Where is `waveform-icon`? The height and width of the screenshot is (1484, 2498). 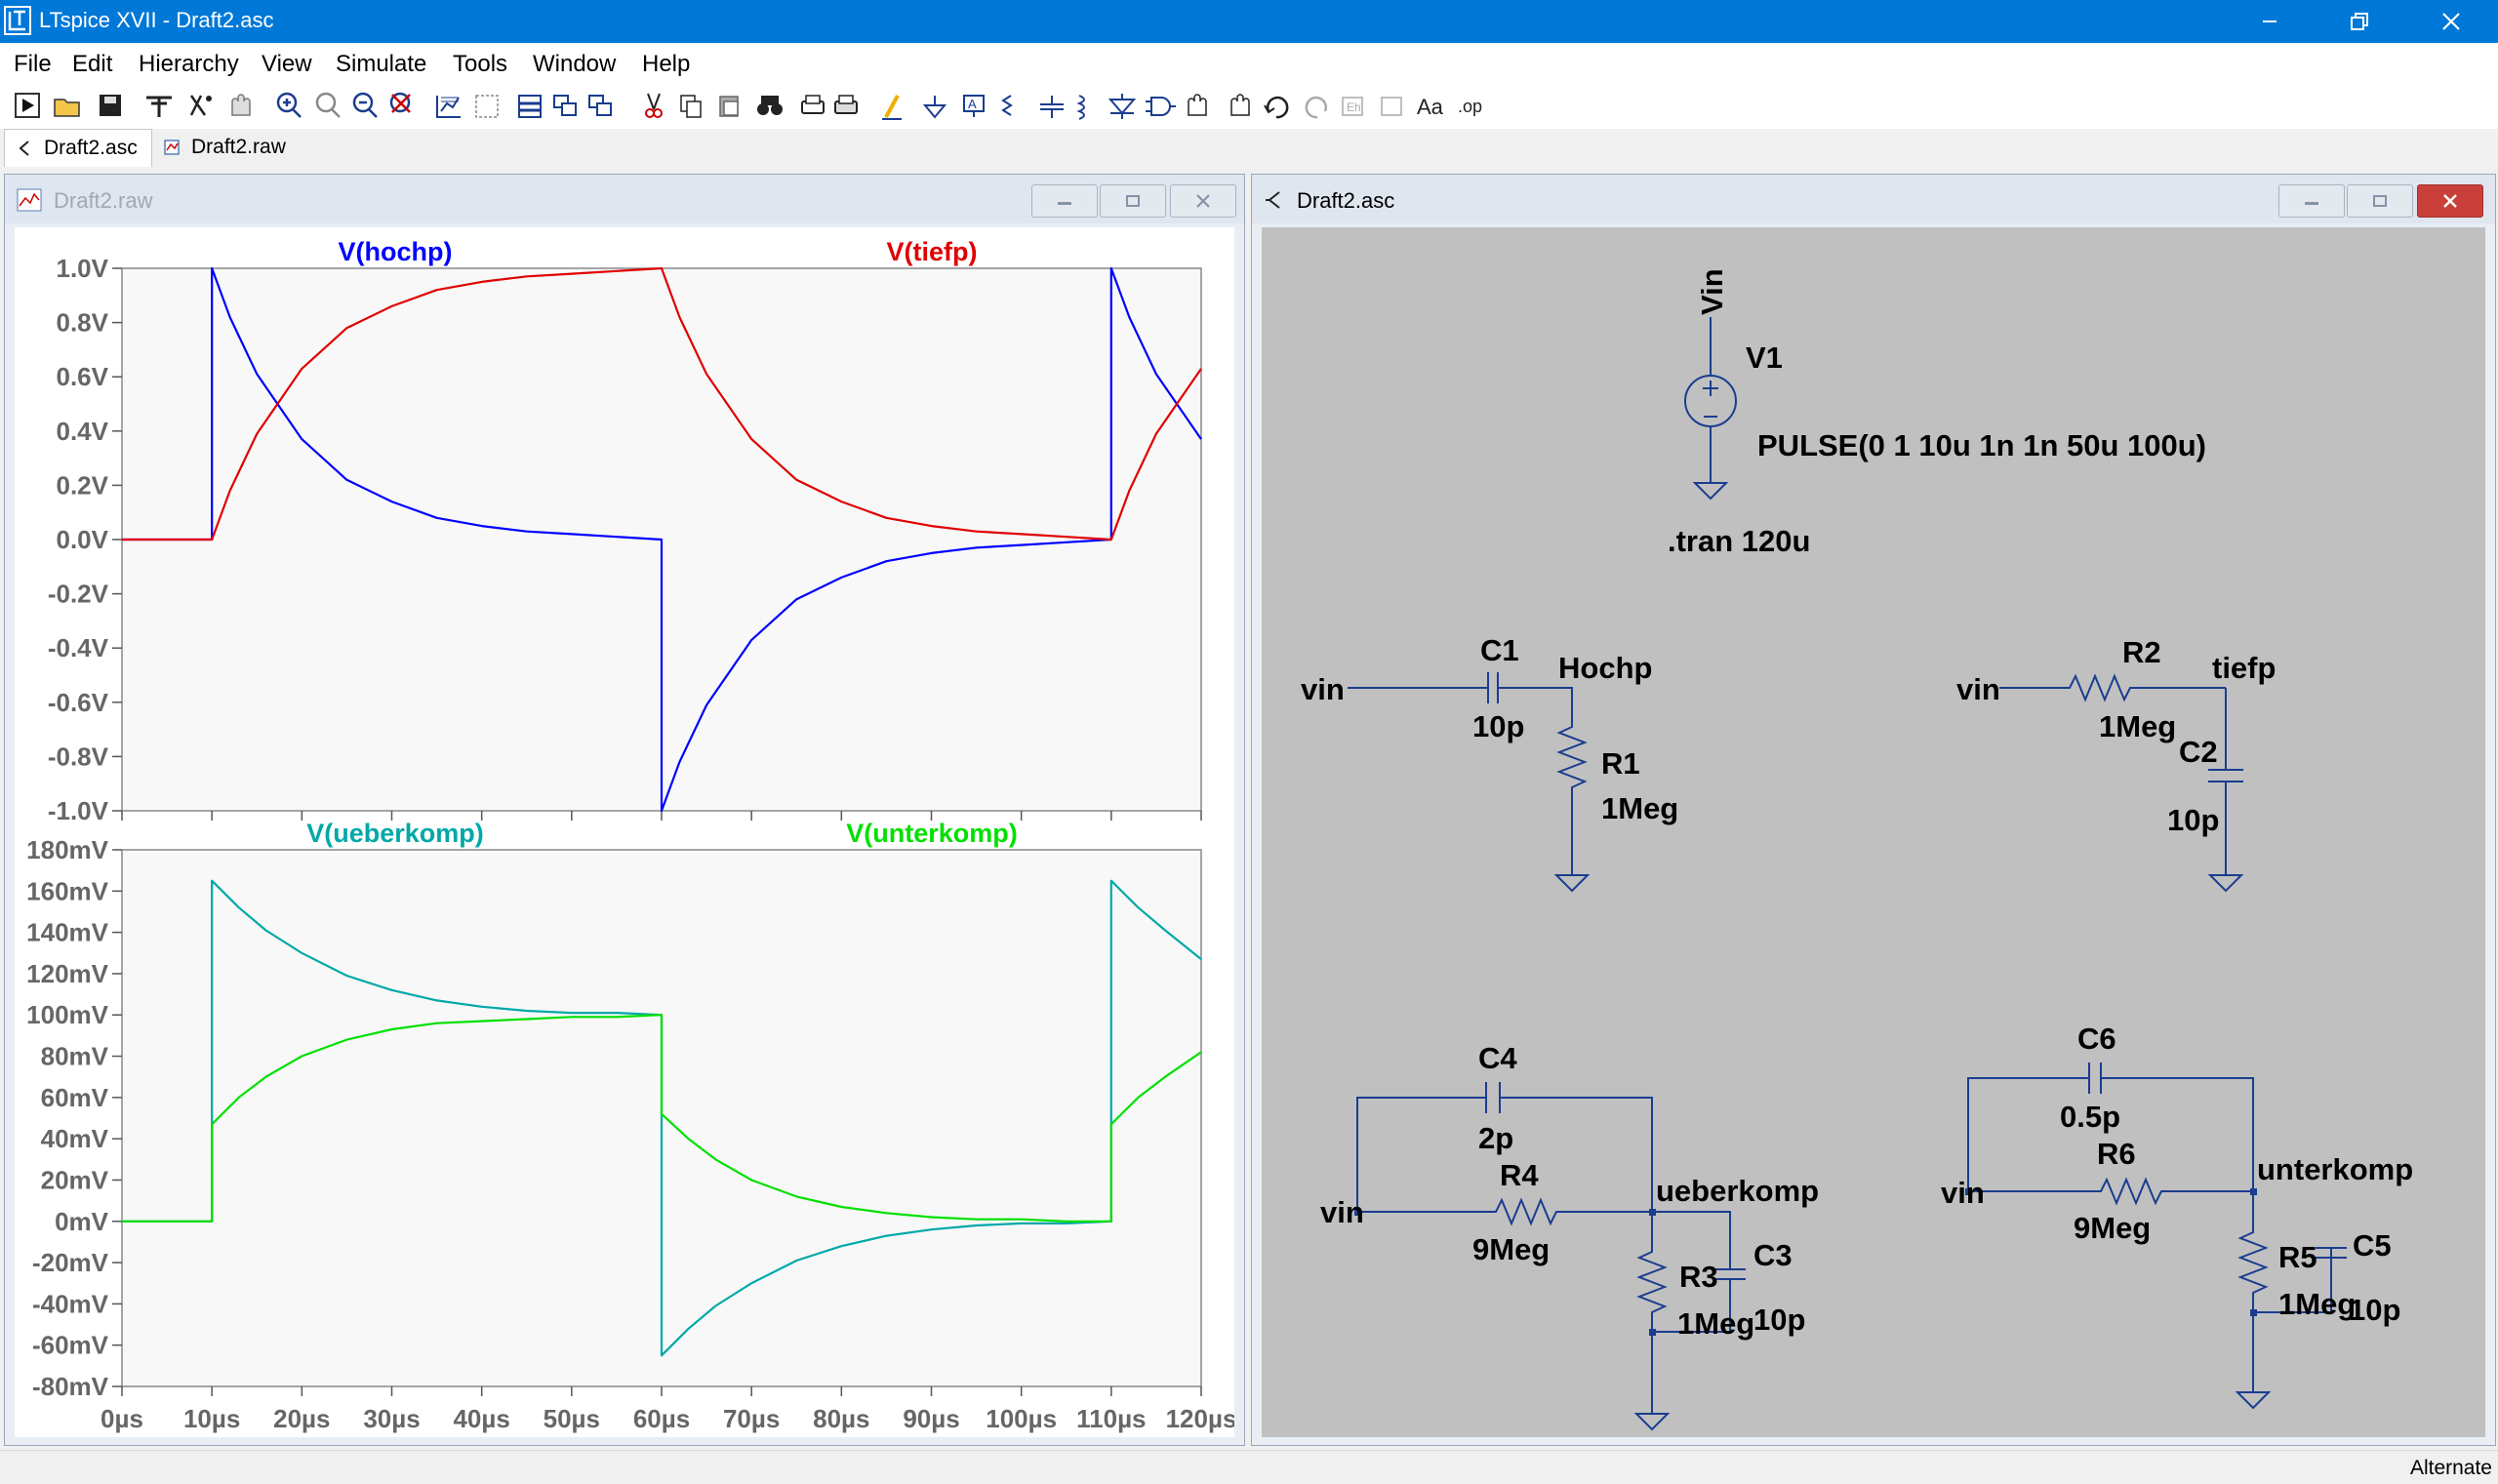
waveform-icon is located at coordinates (29, 200).